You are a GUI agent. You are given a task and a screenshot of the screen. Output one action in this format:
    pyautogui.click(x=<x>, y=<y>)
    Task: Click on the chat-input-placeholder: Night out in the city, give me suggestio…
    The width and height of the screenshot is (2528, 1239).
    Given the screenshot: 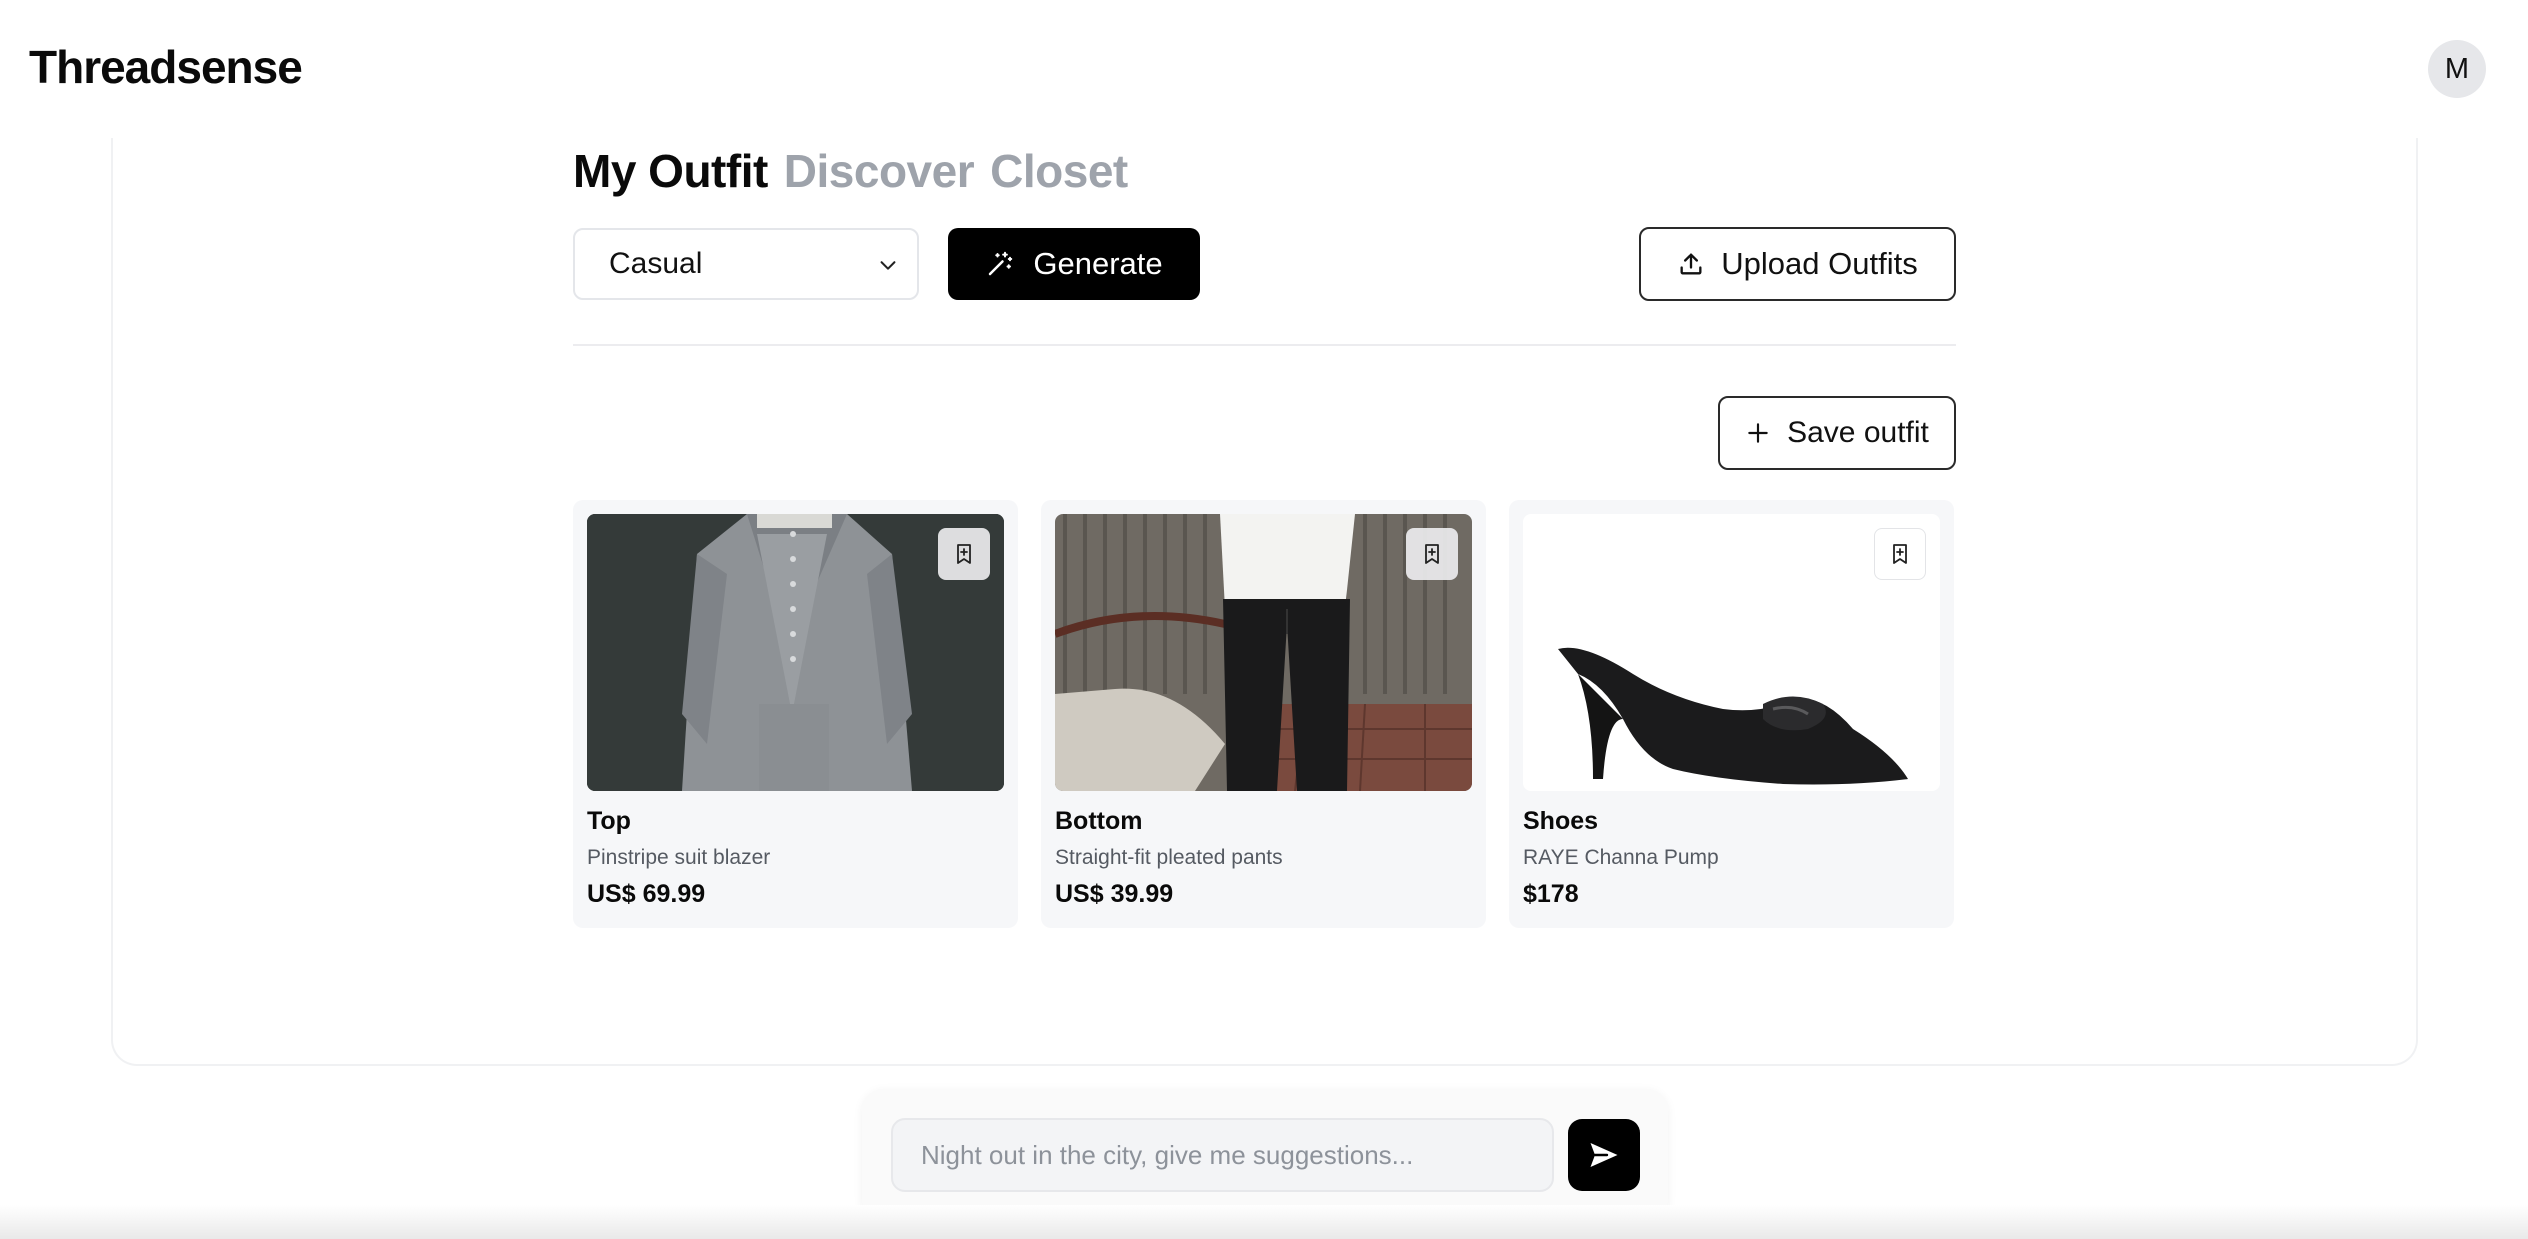 What is the action you would take?
    pyautogui.click(x=1167, y=1154)
    